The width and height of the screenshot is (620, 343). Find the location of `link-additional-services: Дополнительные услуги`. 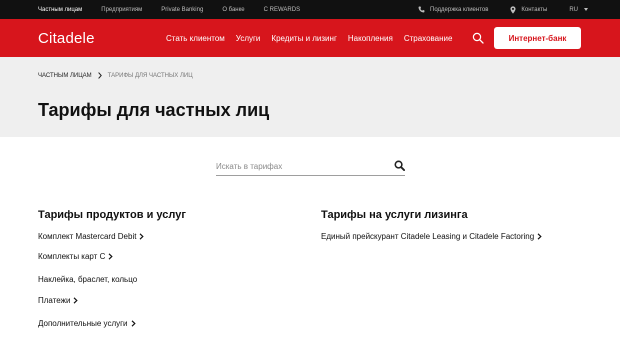

link-additional-services: Дополнительные услуги is located at coordinates (87, 323).